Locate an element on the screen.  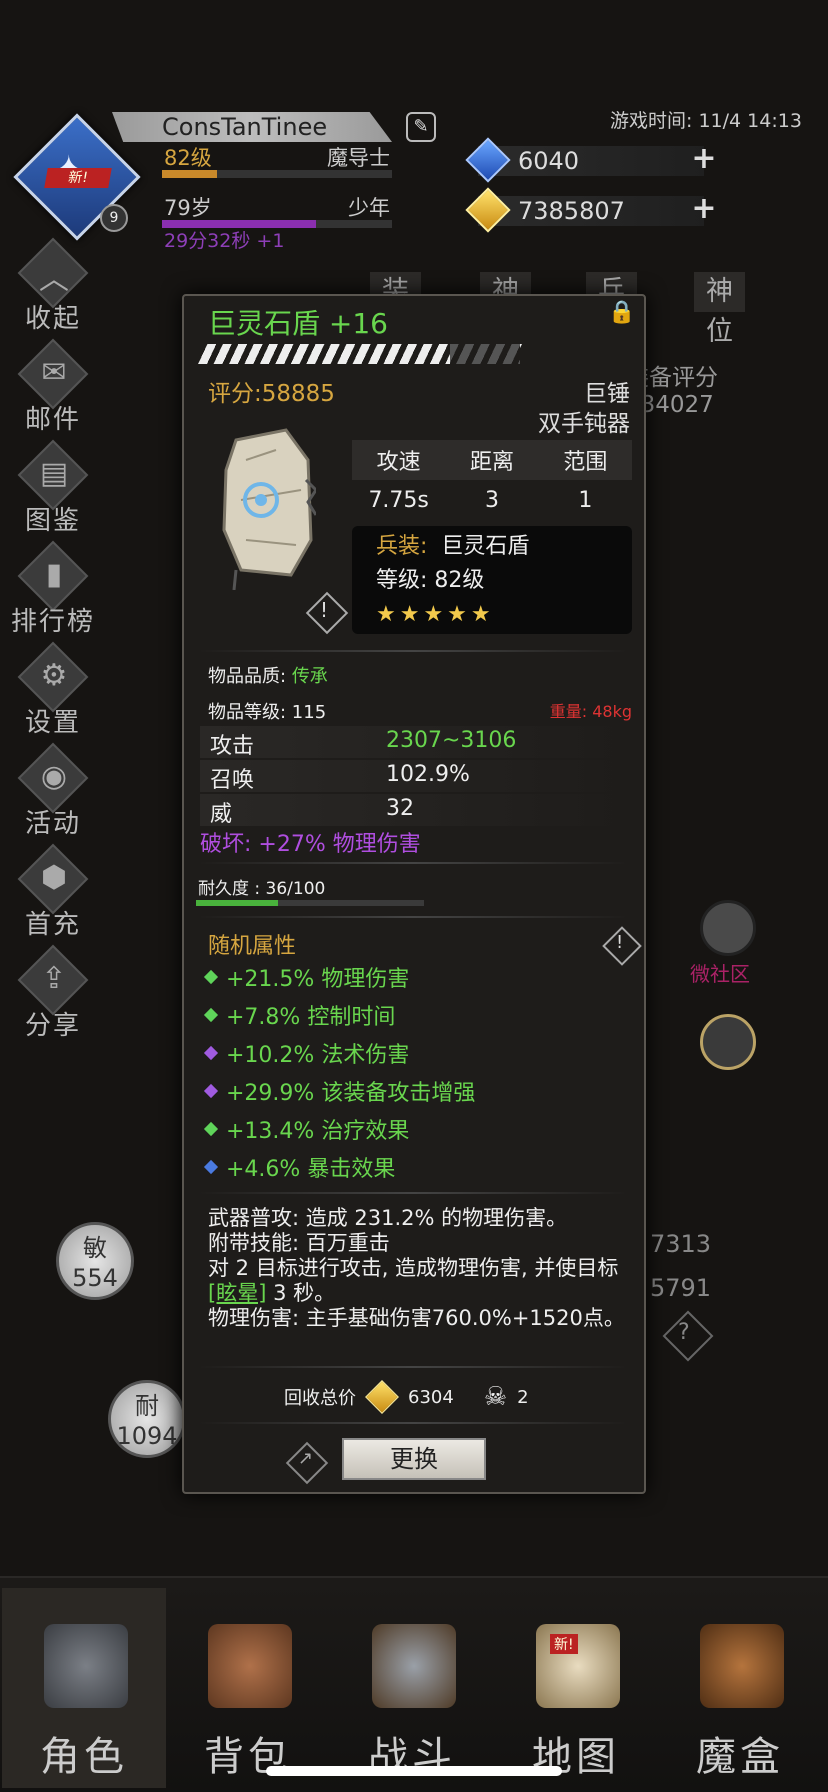
stat-endurance: 耐 1094 is located at coordinates (147, 1419).